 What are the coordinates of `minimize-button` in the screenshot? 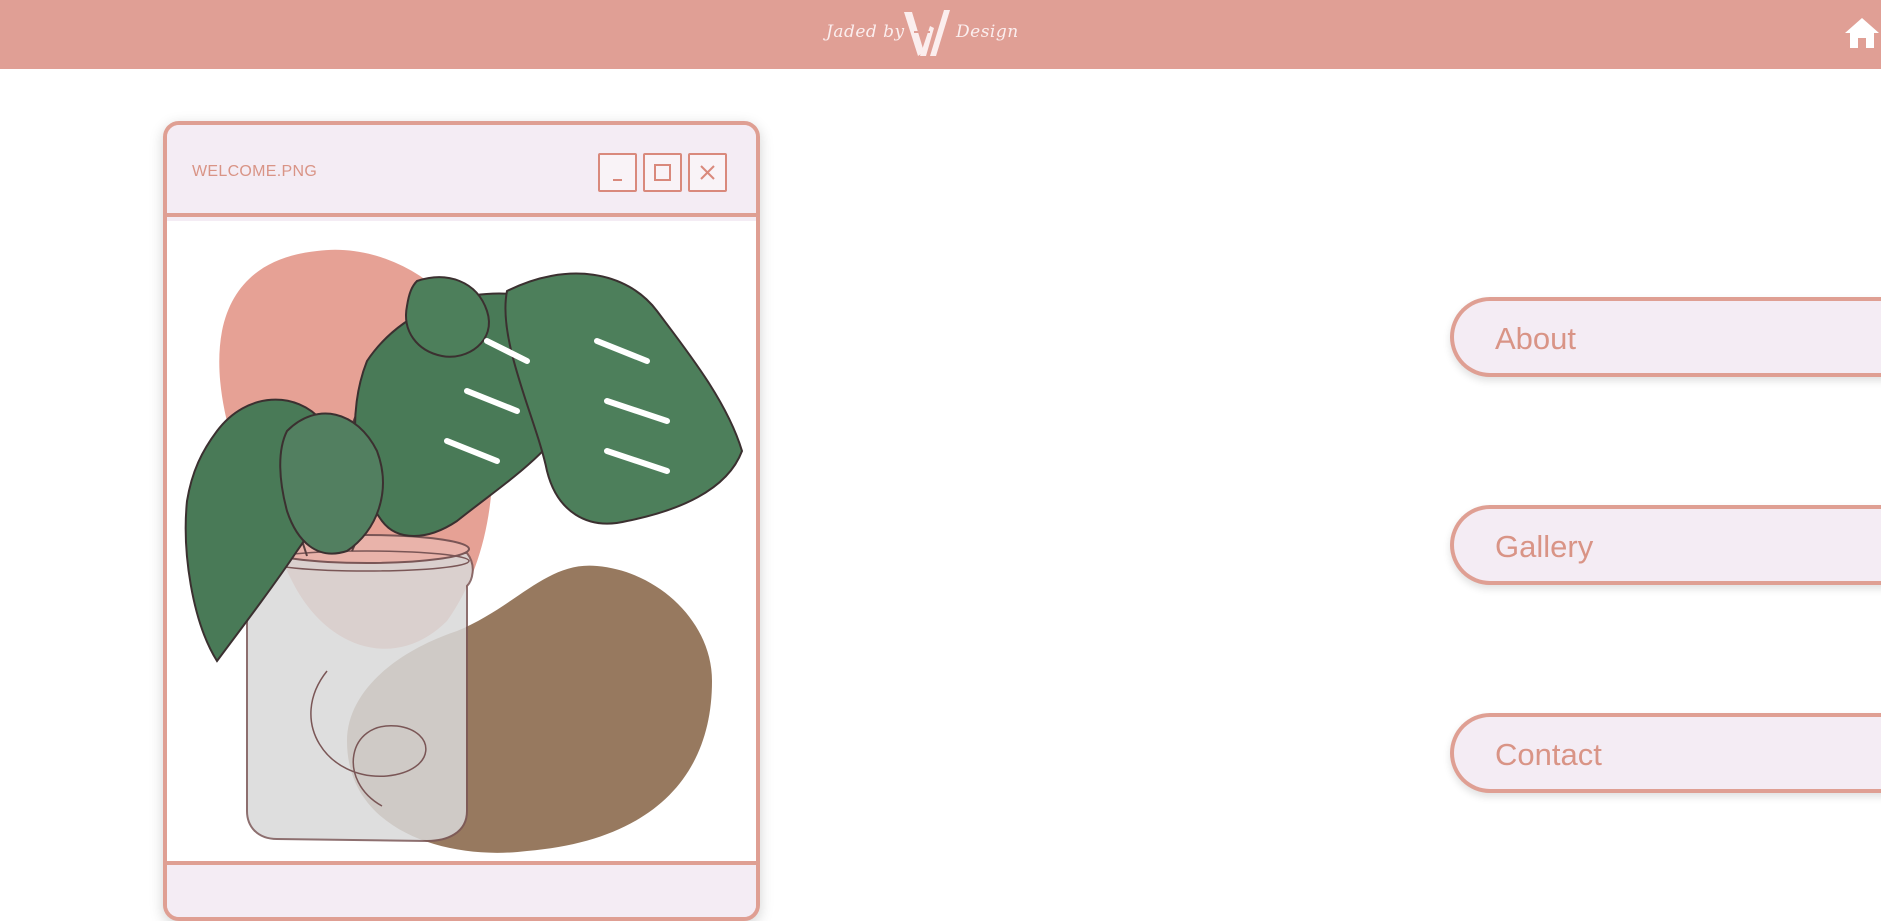 It's located at (617, 172).